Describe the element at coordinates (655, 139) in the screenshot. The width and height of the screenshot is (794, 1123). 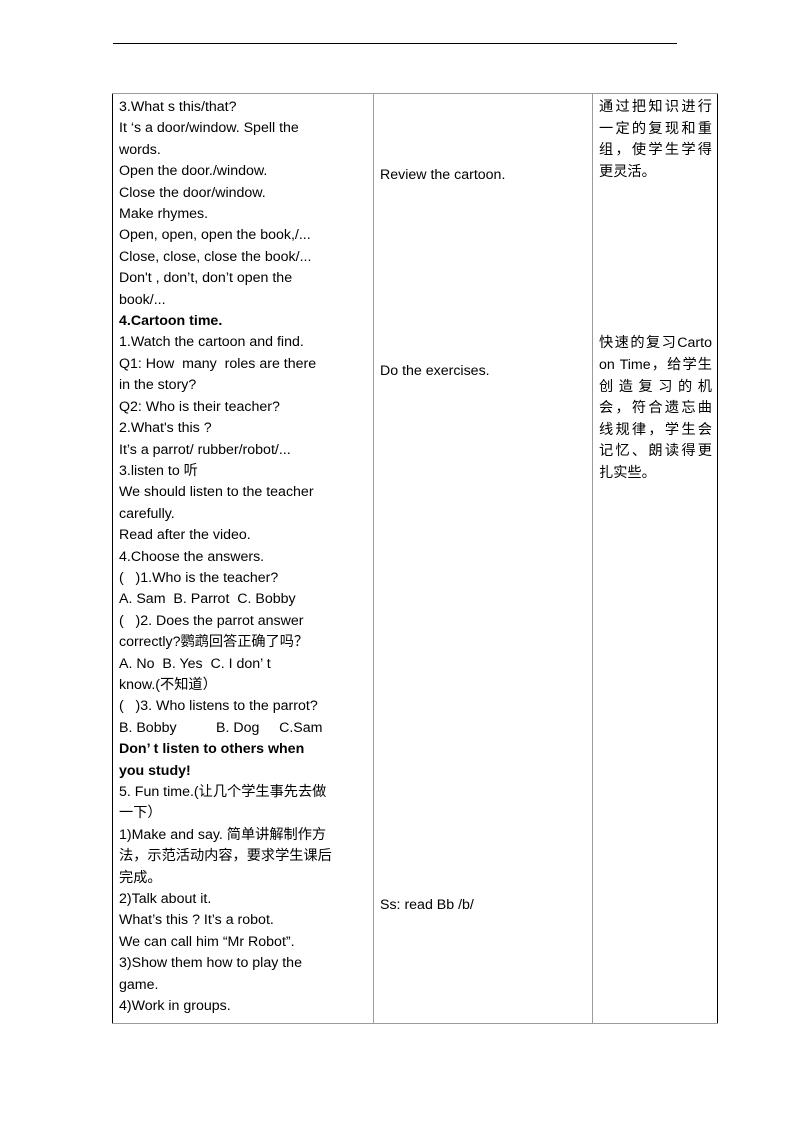
I see `purpose-paragraph-1: 通过把知识进行一定的复现和重组，使学生学得更灵活。` at that location.